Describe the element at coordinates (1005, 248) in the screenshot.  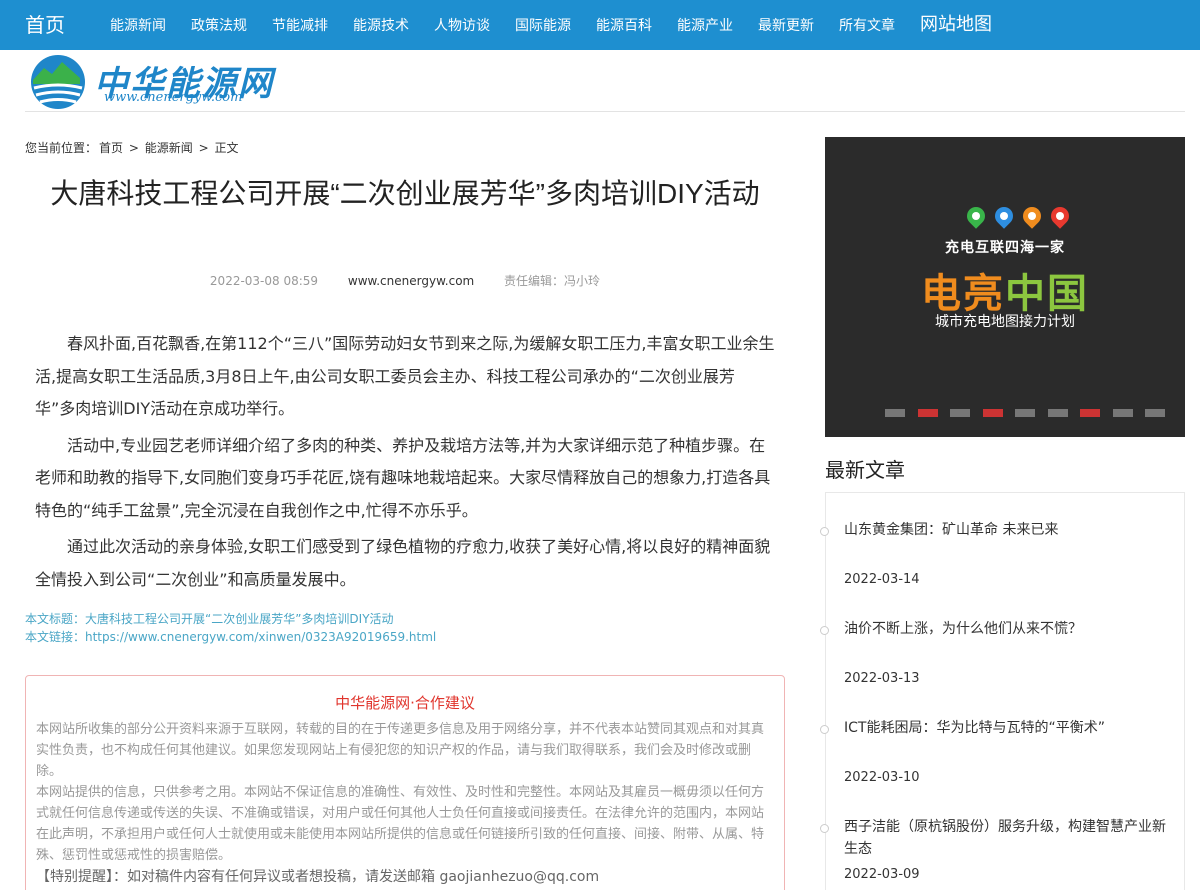
I see `ad-headline: 充电互联四海一家` at that location.